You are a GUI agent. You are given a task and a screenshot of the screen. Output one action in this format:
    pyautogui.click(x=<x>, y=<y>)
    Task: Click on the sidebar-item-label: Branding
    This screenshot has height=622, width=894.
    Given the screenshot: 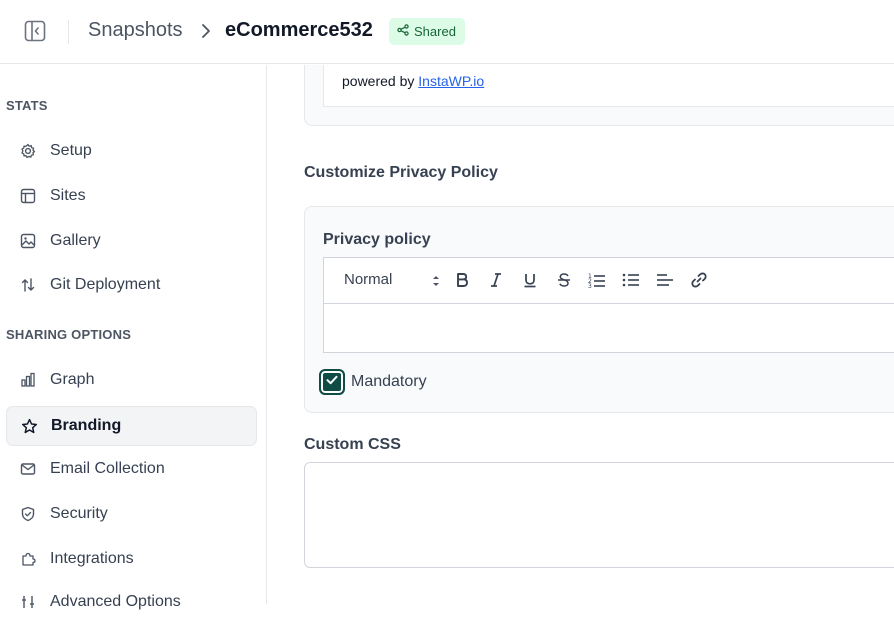 What is the action you would take?
    pyautogui.click(x=86, y=425)
    